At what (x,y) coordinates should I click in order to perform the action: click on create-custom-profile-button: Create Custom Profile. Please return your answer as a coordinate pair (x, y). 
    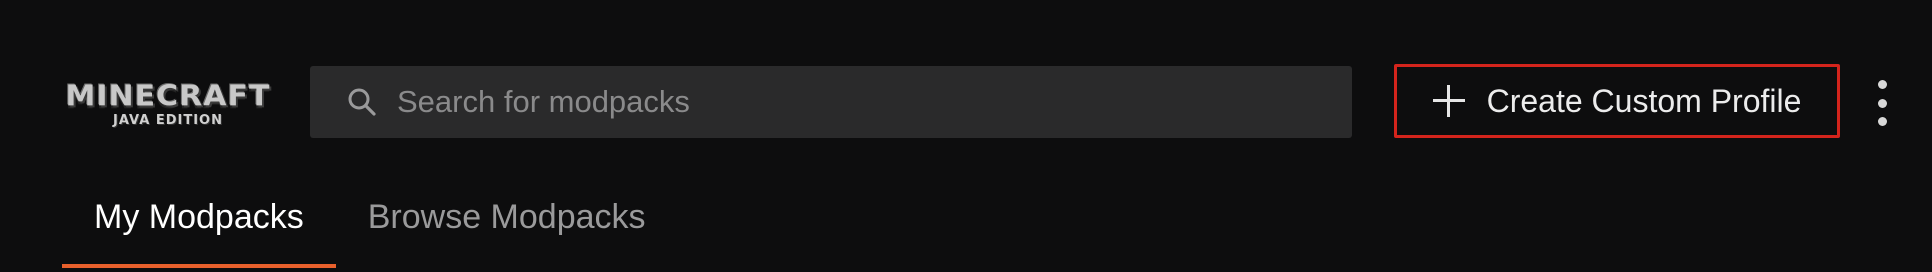
    Looking at the image, I should click on (1617, 101).